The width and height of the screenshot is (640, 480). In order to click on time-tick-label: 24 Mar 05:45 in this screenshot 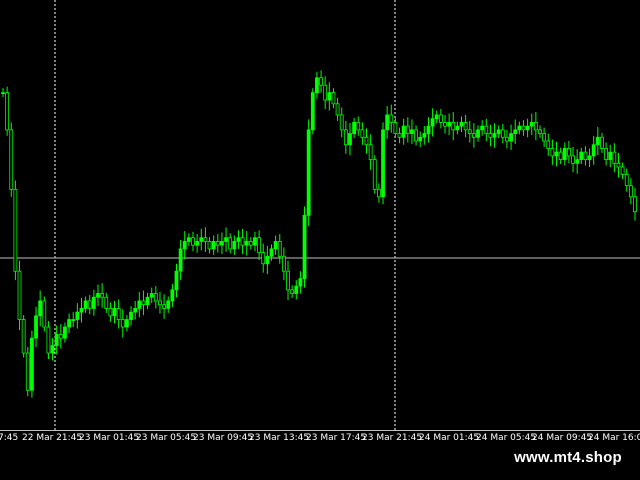, I will do `click(506, 438)`.